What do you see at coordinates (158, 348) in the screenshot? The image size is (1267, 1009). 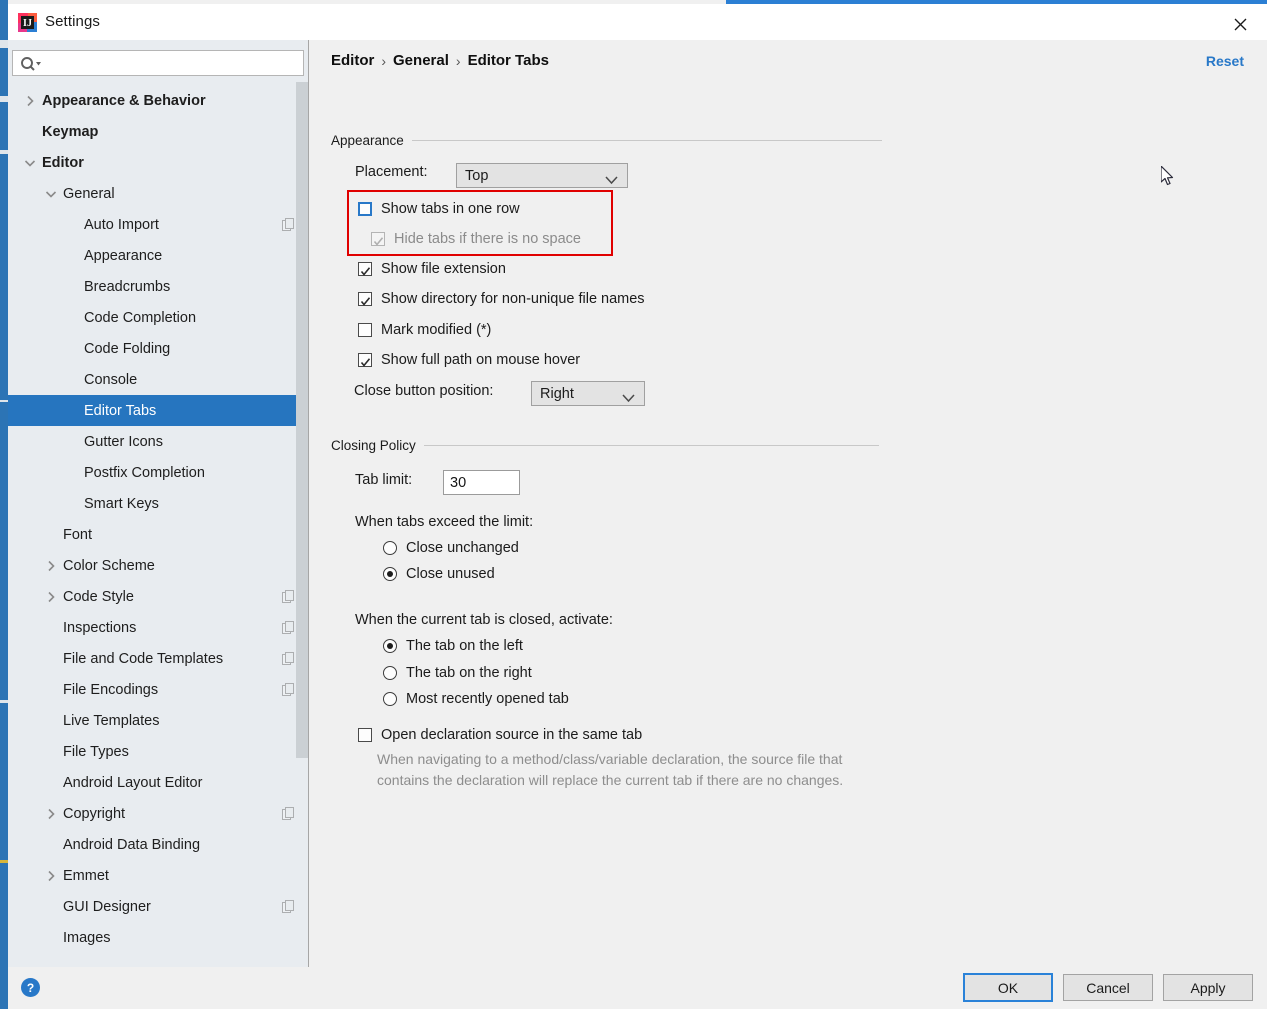 I see `sidebar-item-code-folding: Code Folding` at bounding box center [158, 348].